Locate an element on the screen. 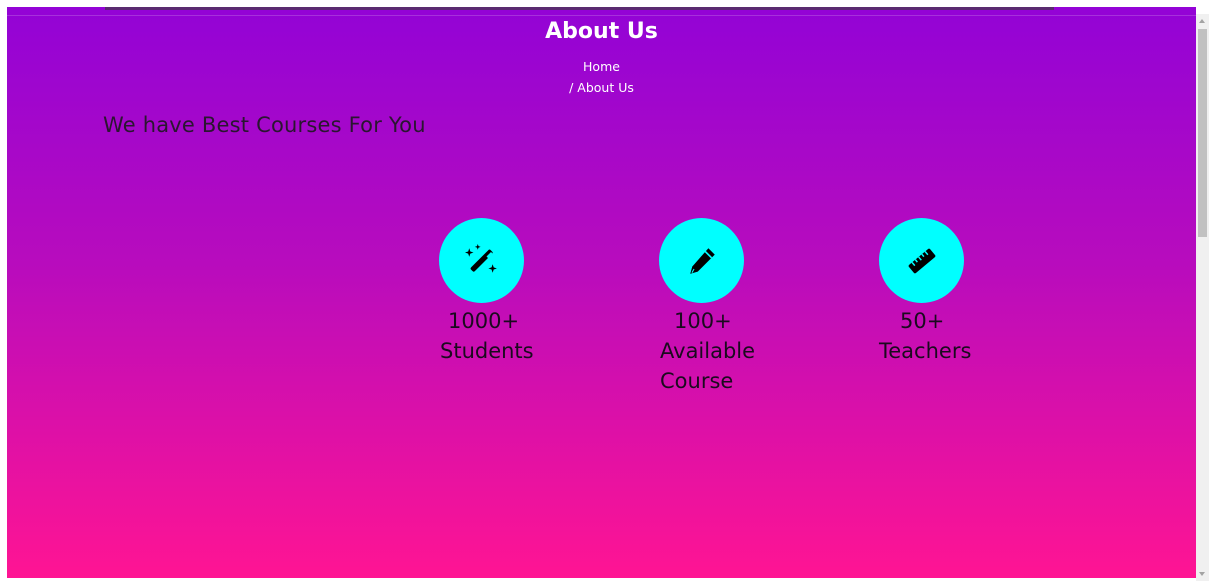 This screenshot has width=1209, height=581. header-strip is located at coordinates (579, 8).